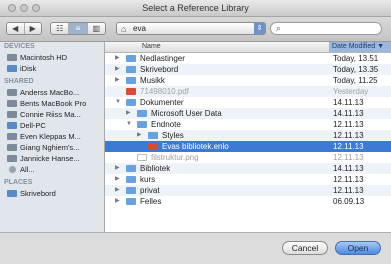 This screenshot has width=391, height=264. What do you see at coordinates (78, 28) in the screenshot?
I see `list-view-button: ≡` at bounding box center [78, 28].